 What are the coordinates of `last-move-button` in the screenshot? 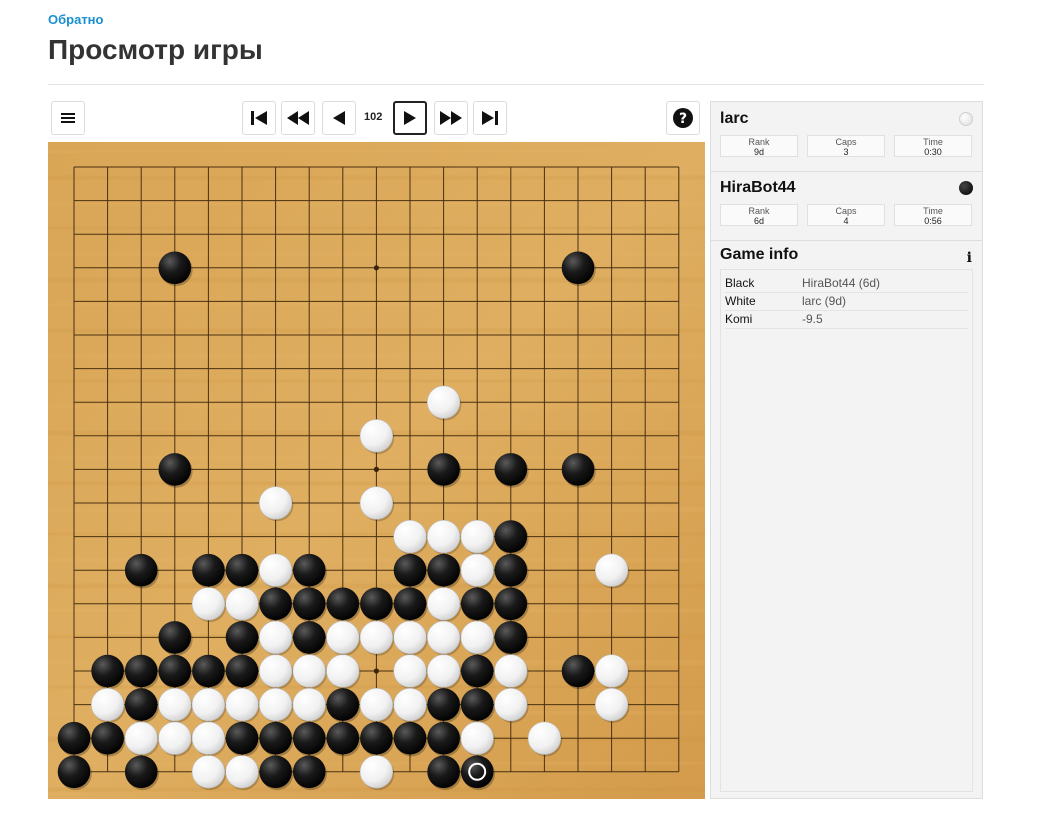 It's located at (490, 118).